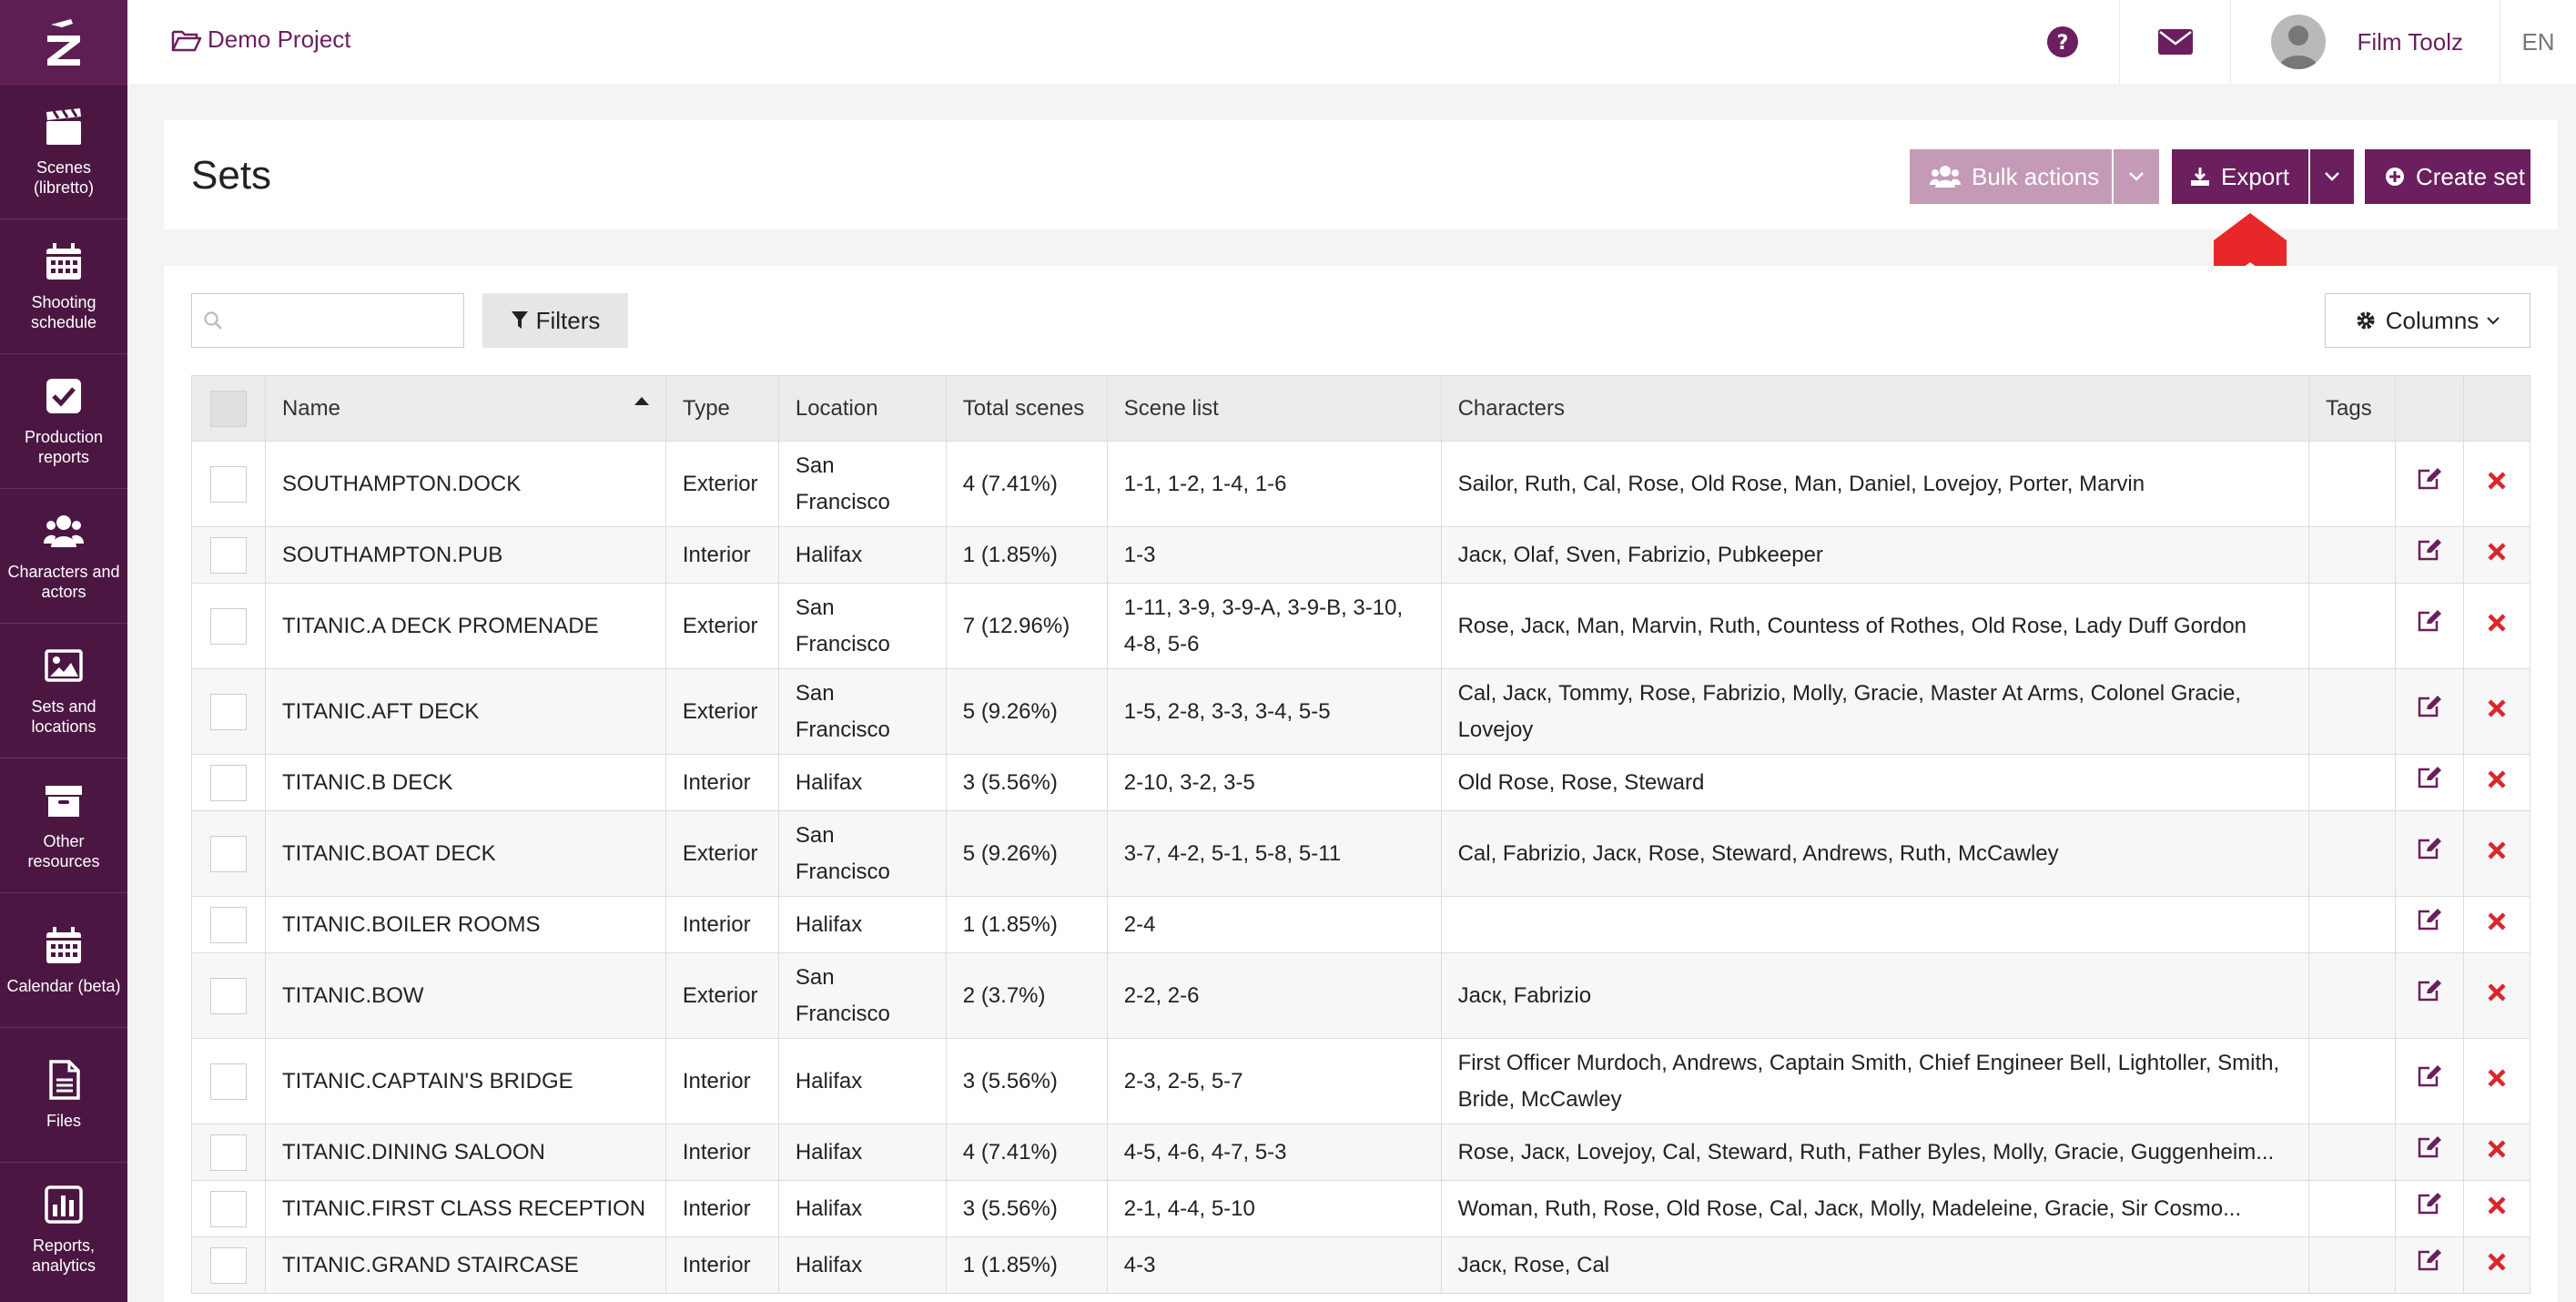 The image size is (2576, 1302). Describe the element at coordinates (2174, 42) in the screenshot. I see `messages-button` at that location.